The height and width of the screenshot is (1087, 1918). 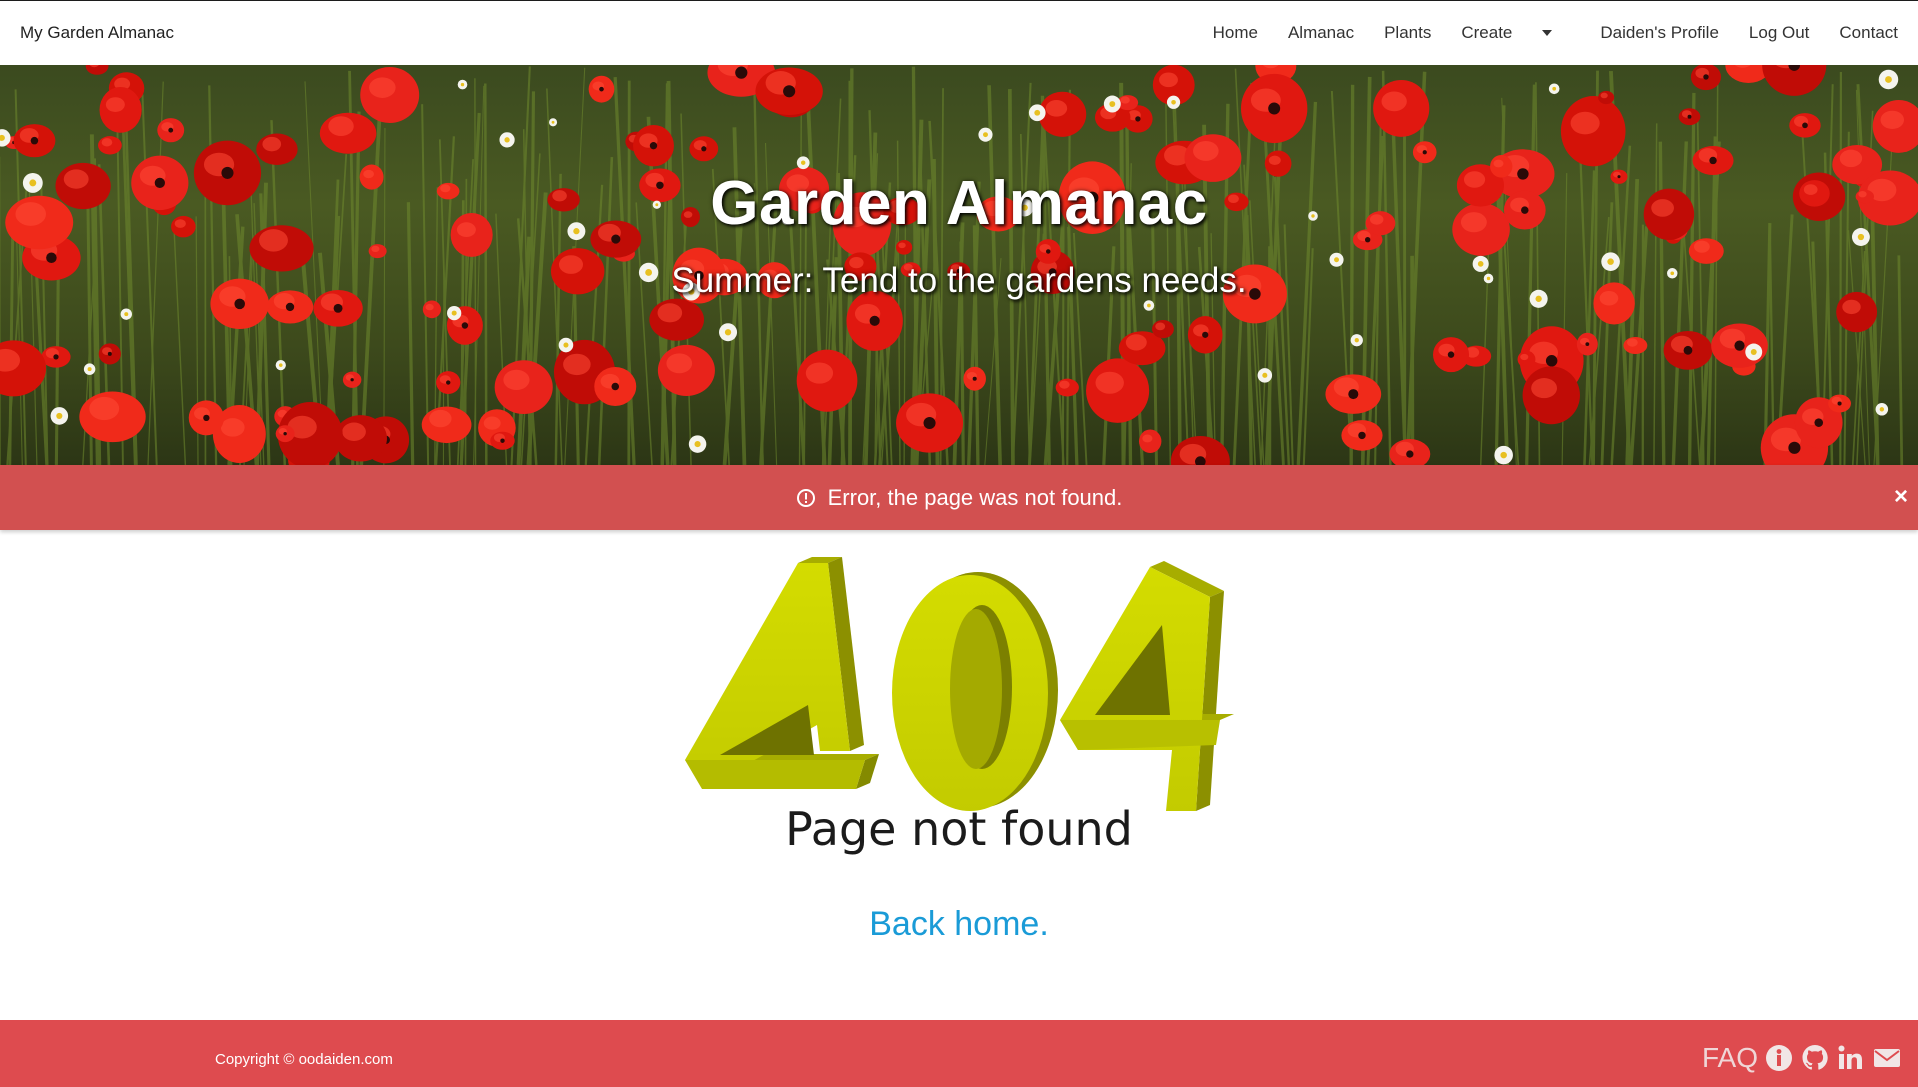 What do you see at coordinates (1887, 1058) in the screenshot?
I see `mail-icon` at bounding box center [1887, 1058].